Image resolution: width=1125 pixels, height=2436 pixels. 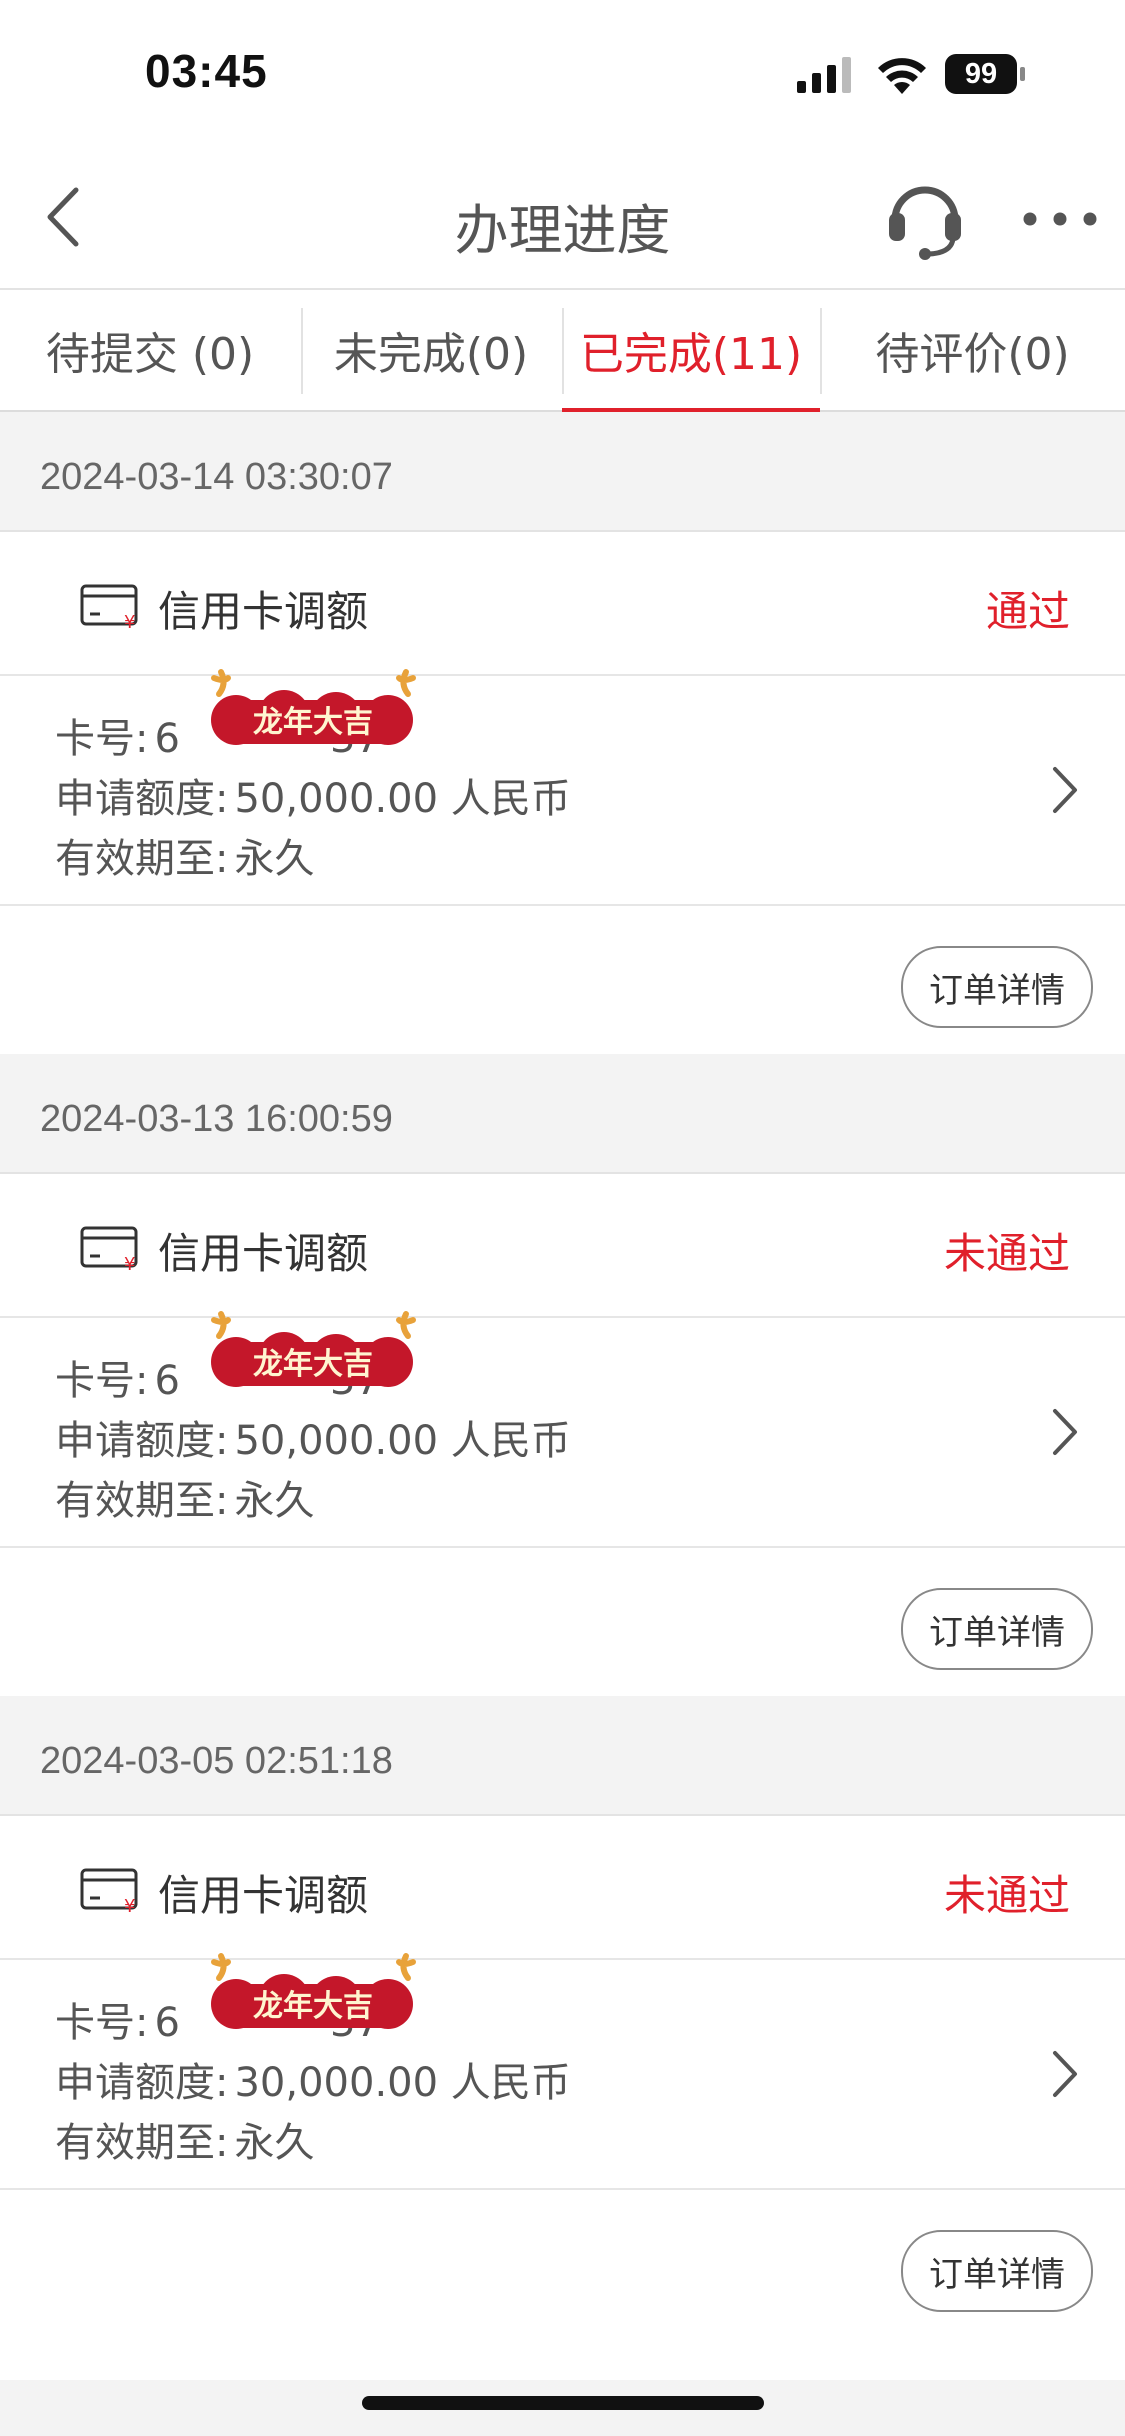 I want to click on amount-line: 申请额度: 30,000.00 人民币, so click(x=313, y=2079).